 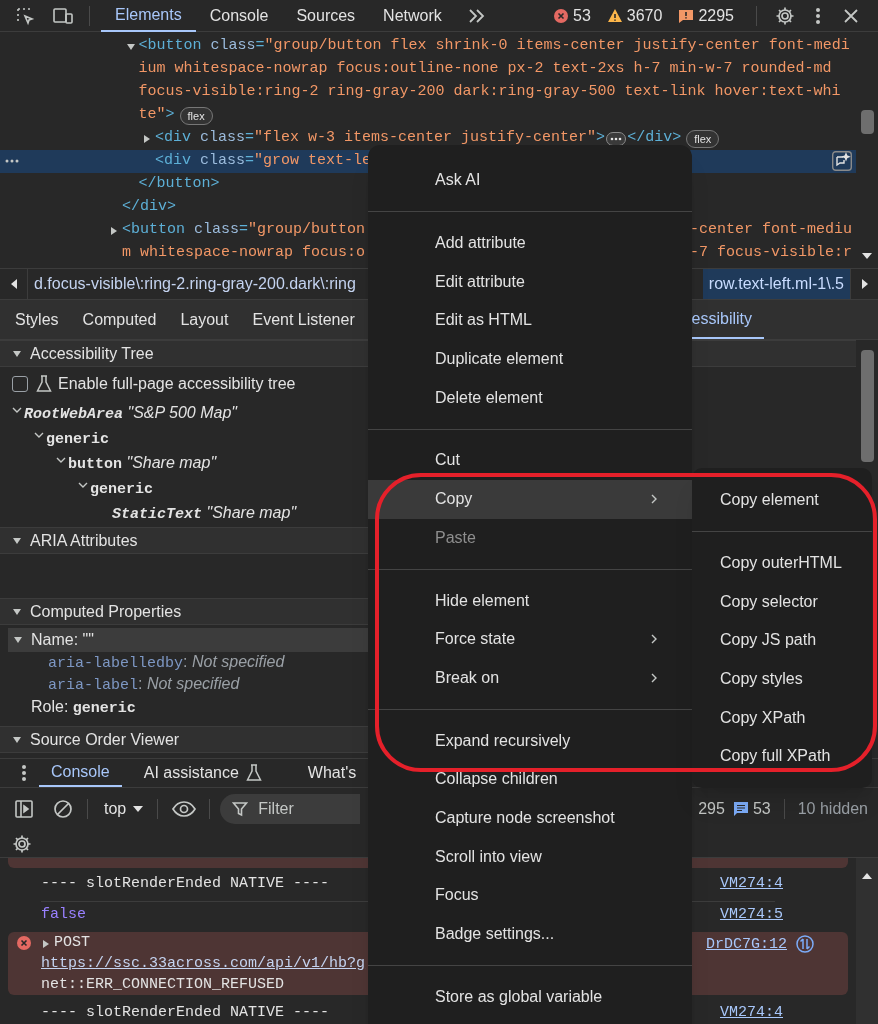 What do you see at coordinates (156, 115) in the screenshot?
I see `code-line: te">` at bounding box center [156, 115].